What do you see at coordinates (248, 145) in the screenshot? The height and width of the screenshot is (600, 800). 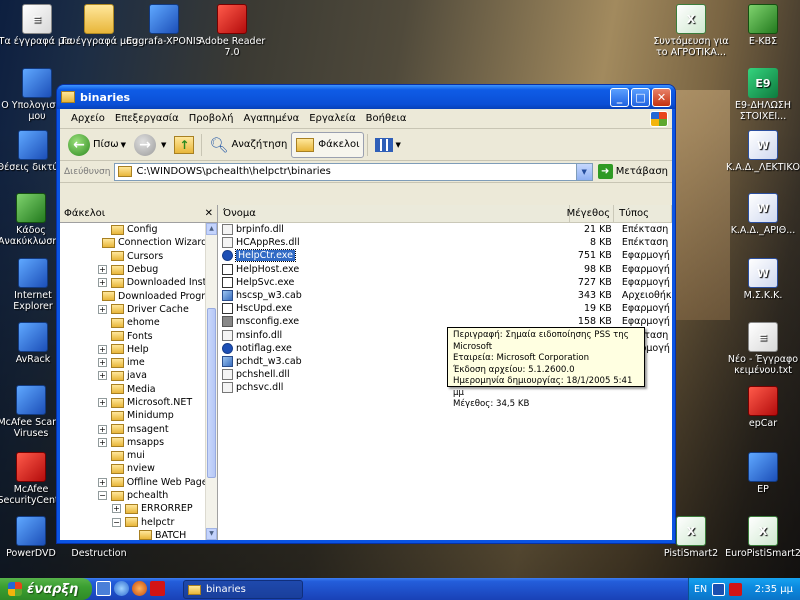 I see `search-button: 🔍︎ Αναζήτηση` at bounding box center [248, 145].